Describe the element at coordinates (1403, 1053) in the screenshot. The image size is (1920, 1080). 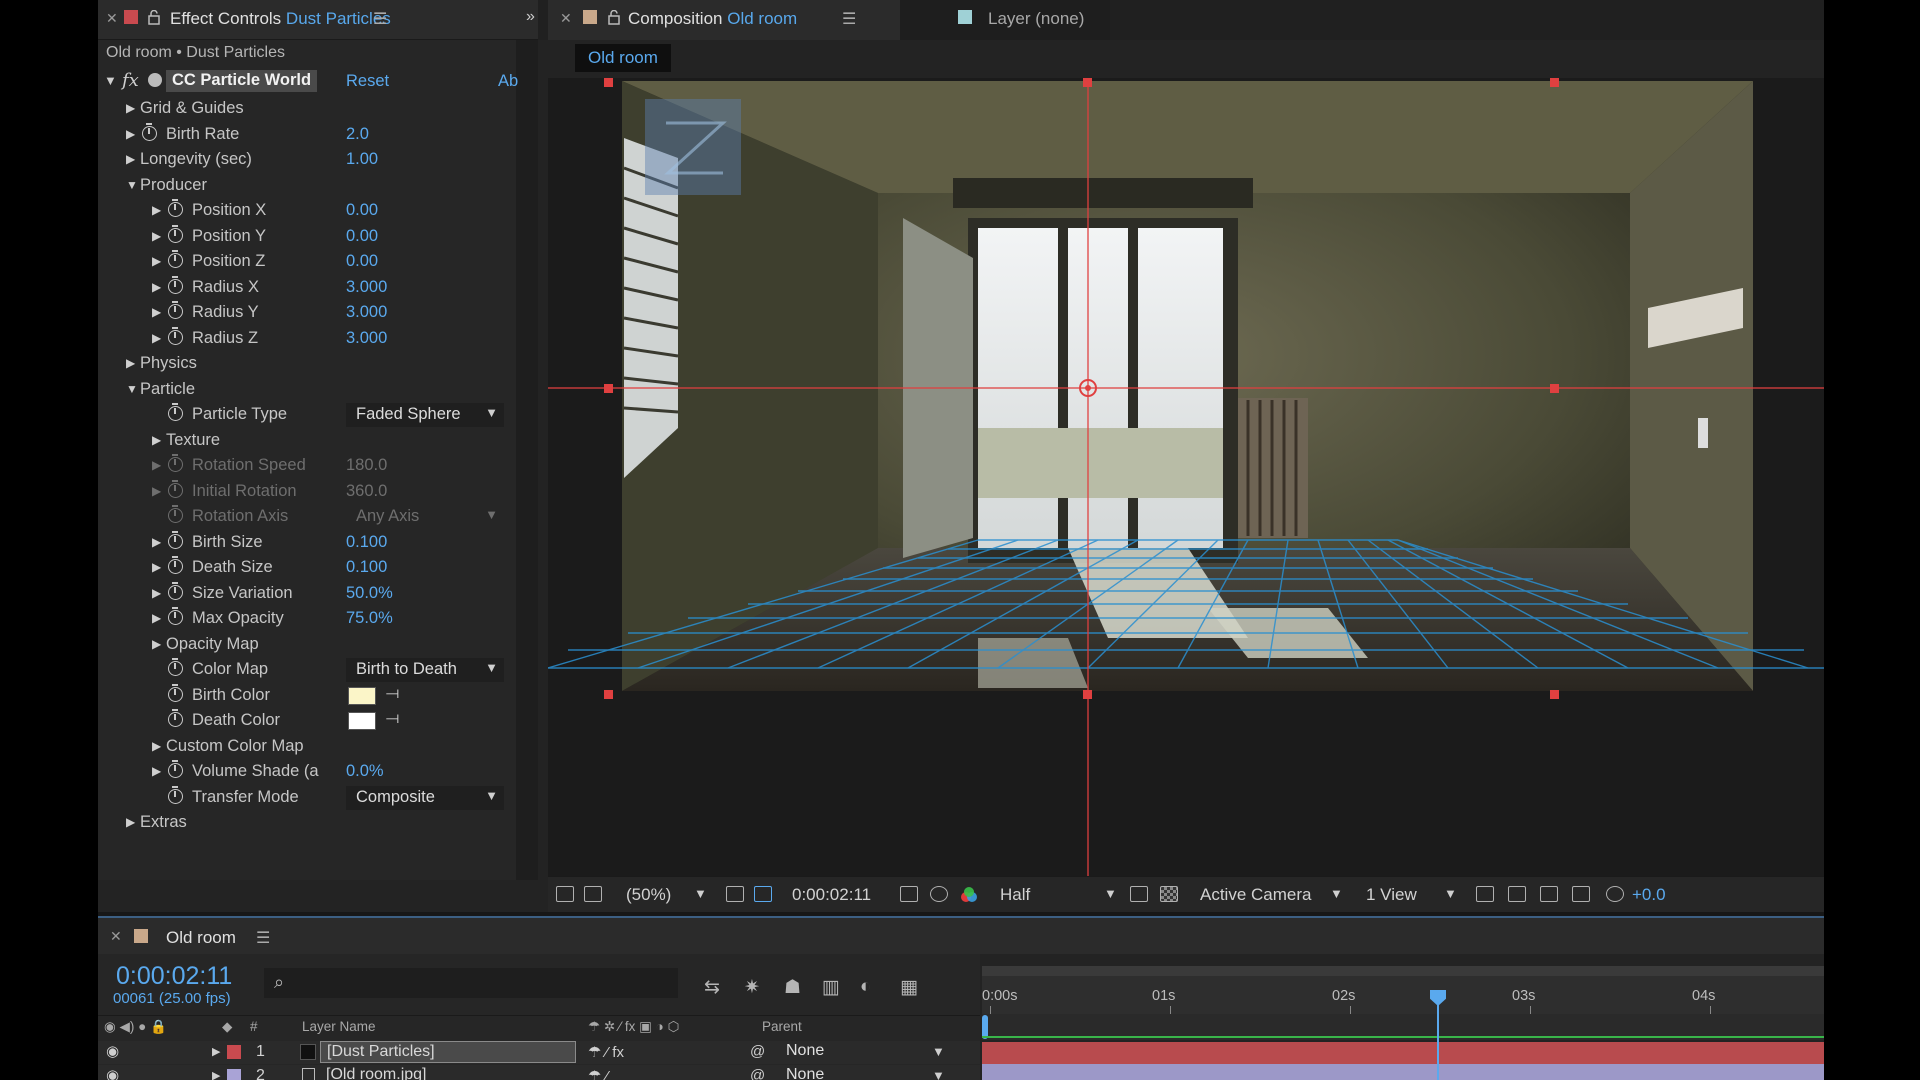
I see `layer-bar-dust-particles` at that location.